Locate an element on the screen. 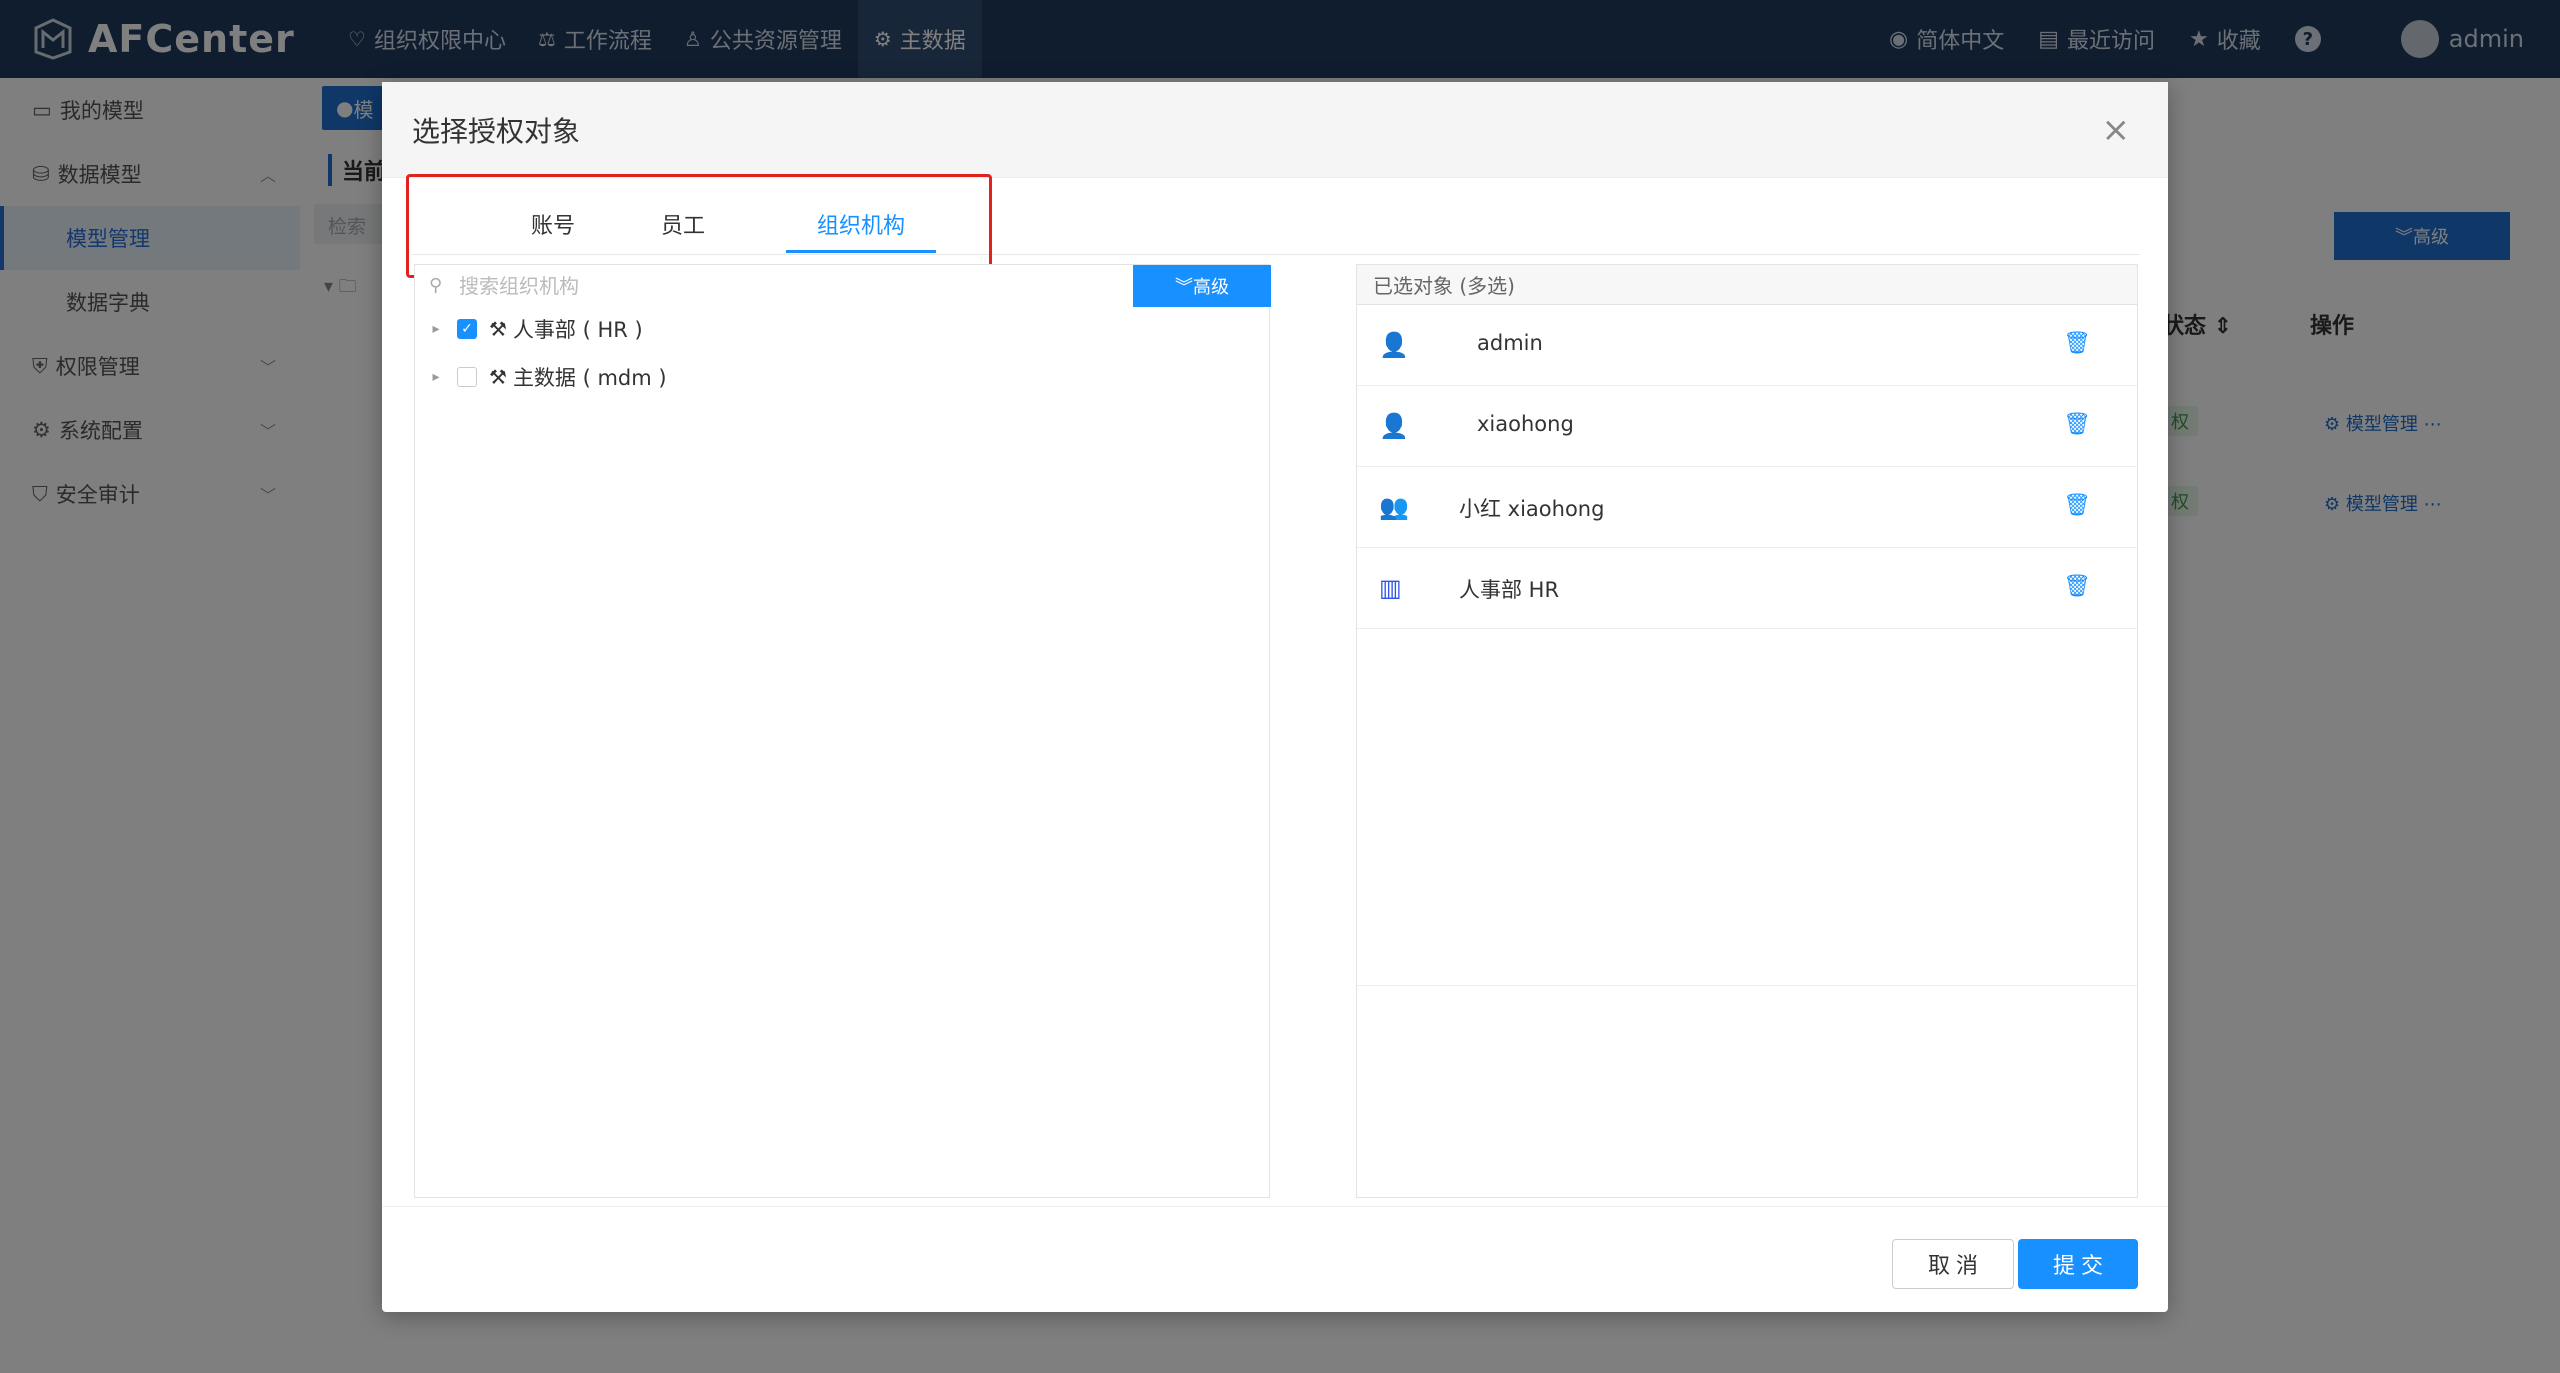  selected-item-name: 小红 xiaohong is located at coordinates (1532, 509).